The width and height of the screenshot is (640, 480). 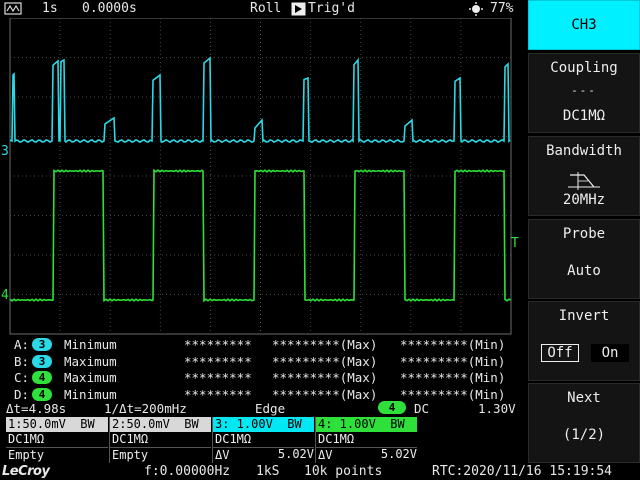 What do you see at coordinates (50, 9) in the screenshot?
I see `timebase-value: 1s` at bounding box center [50, 9].